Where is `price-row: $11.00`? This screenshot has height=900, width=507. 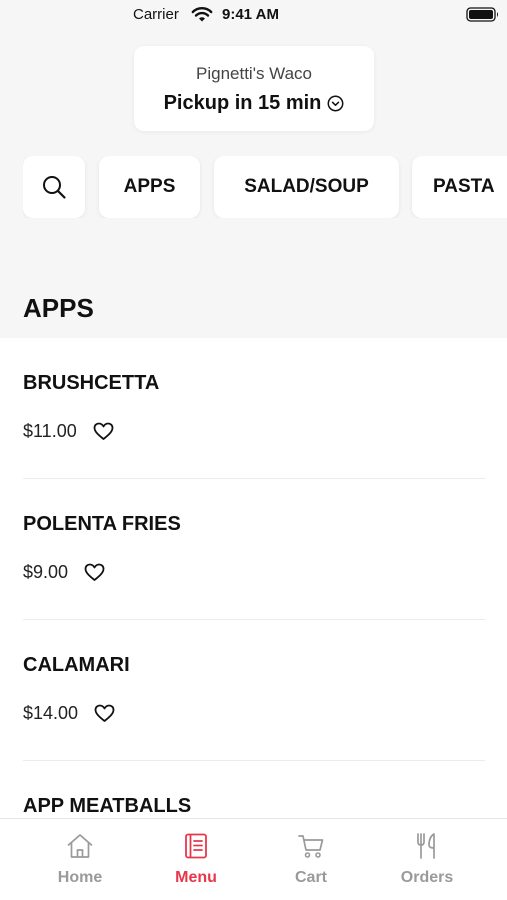
price-row: $11.00 is located at coordinates (68, 431).